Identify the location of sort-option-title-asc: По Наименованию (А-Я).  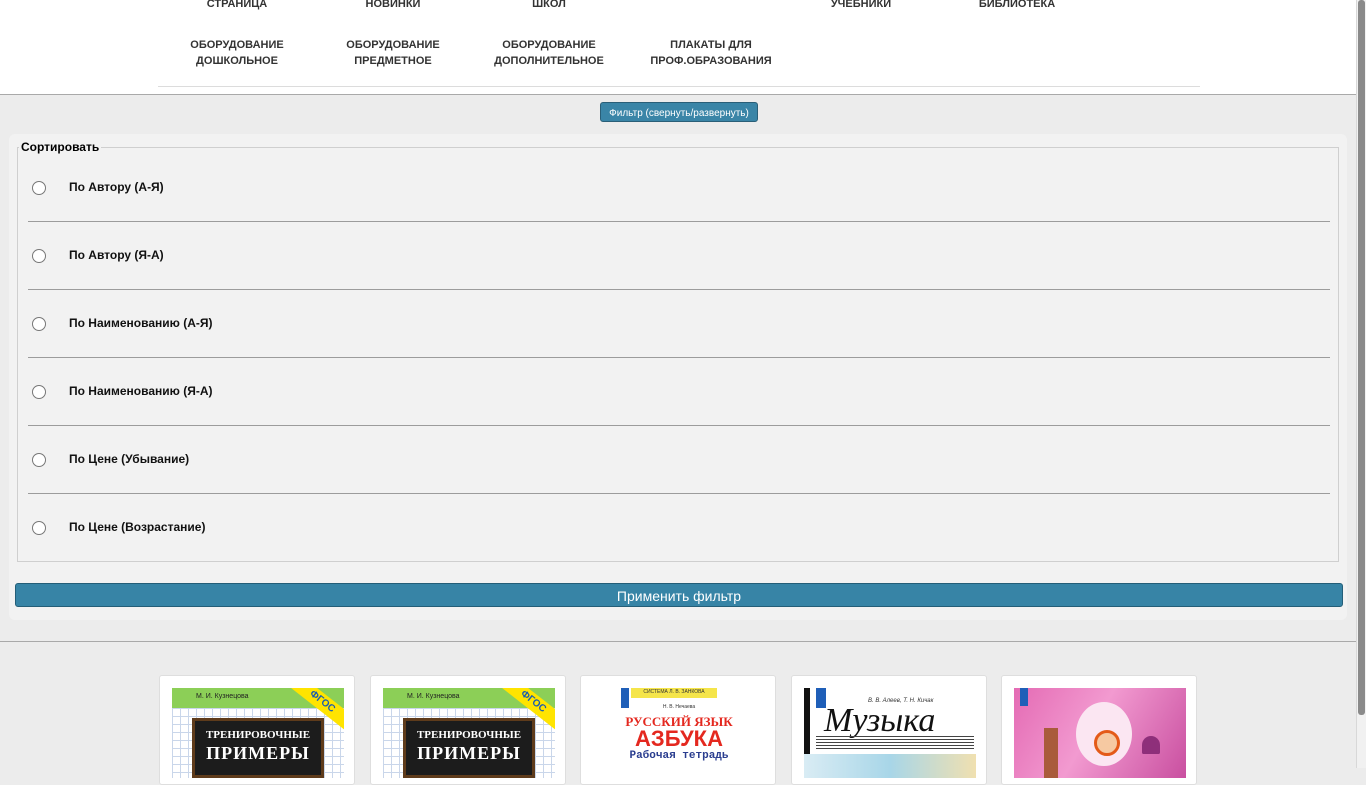
(679, 324).